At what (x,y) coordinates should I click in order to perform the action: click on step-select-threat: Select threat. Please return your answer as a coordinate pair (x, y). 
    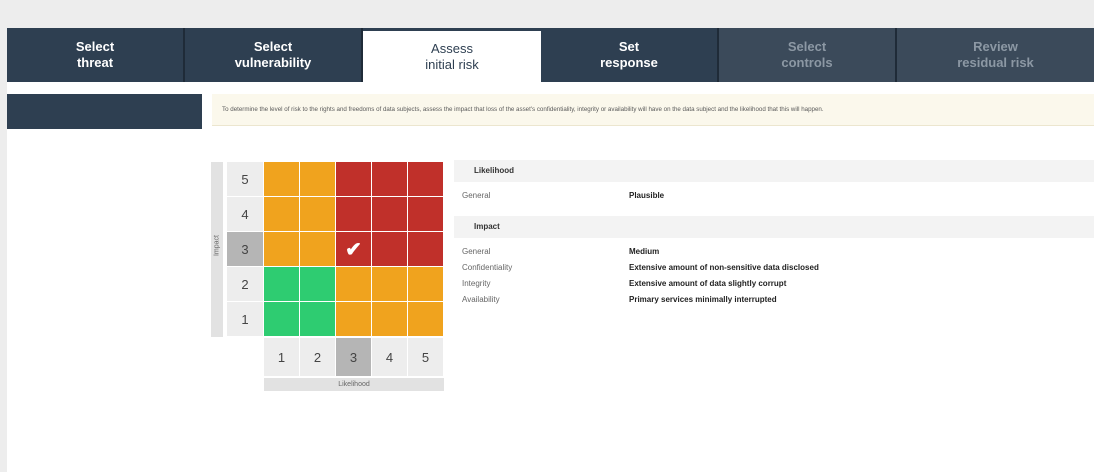
    Looking at the image, I should click on (96, 55).